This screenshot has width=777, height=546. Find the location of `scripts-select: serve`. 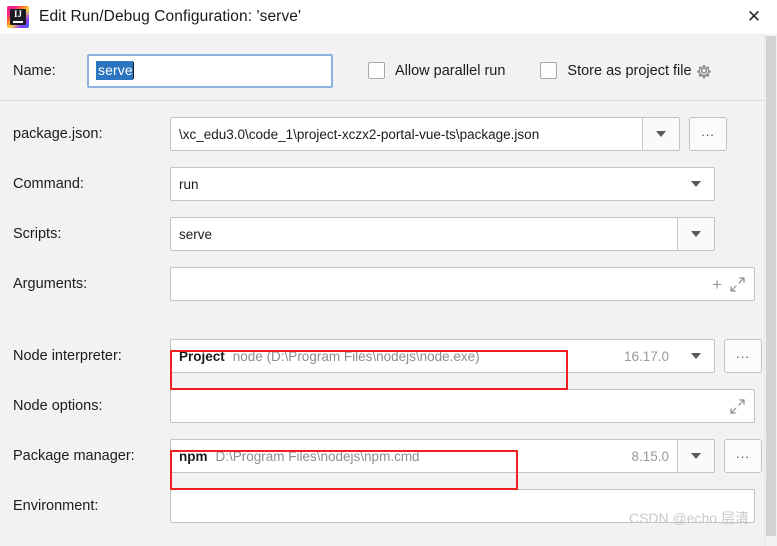

scripts-select: serve is located at coordinates (442, 234).